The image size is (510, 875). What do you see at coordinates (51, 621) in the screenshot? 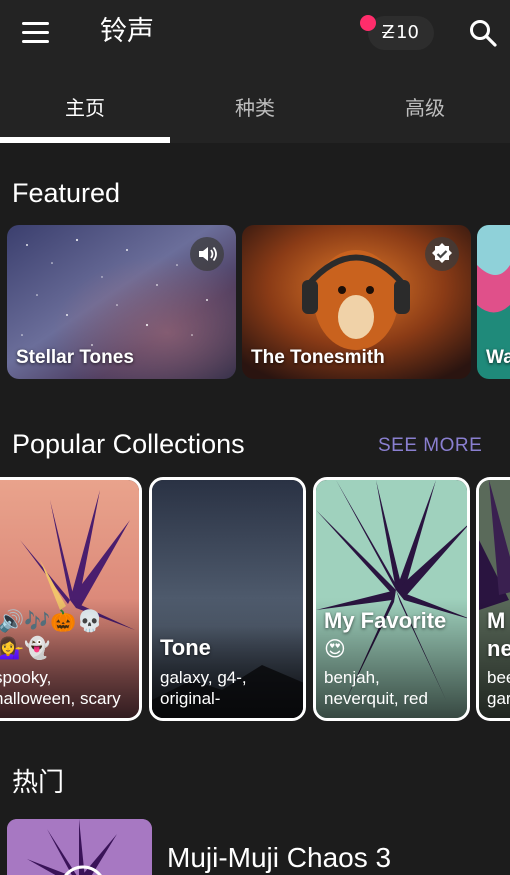
I see `collection-emoji: 🔊🎶🎃💀` at bounding box center [51, 621].